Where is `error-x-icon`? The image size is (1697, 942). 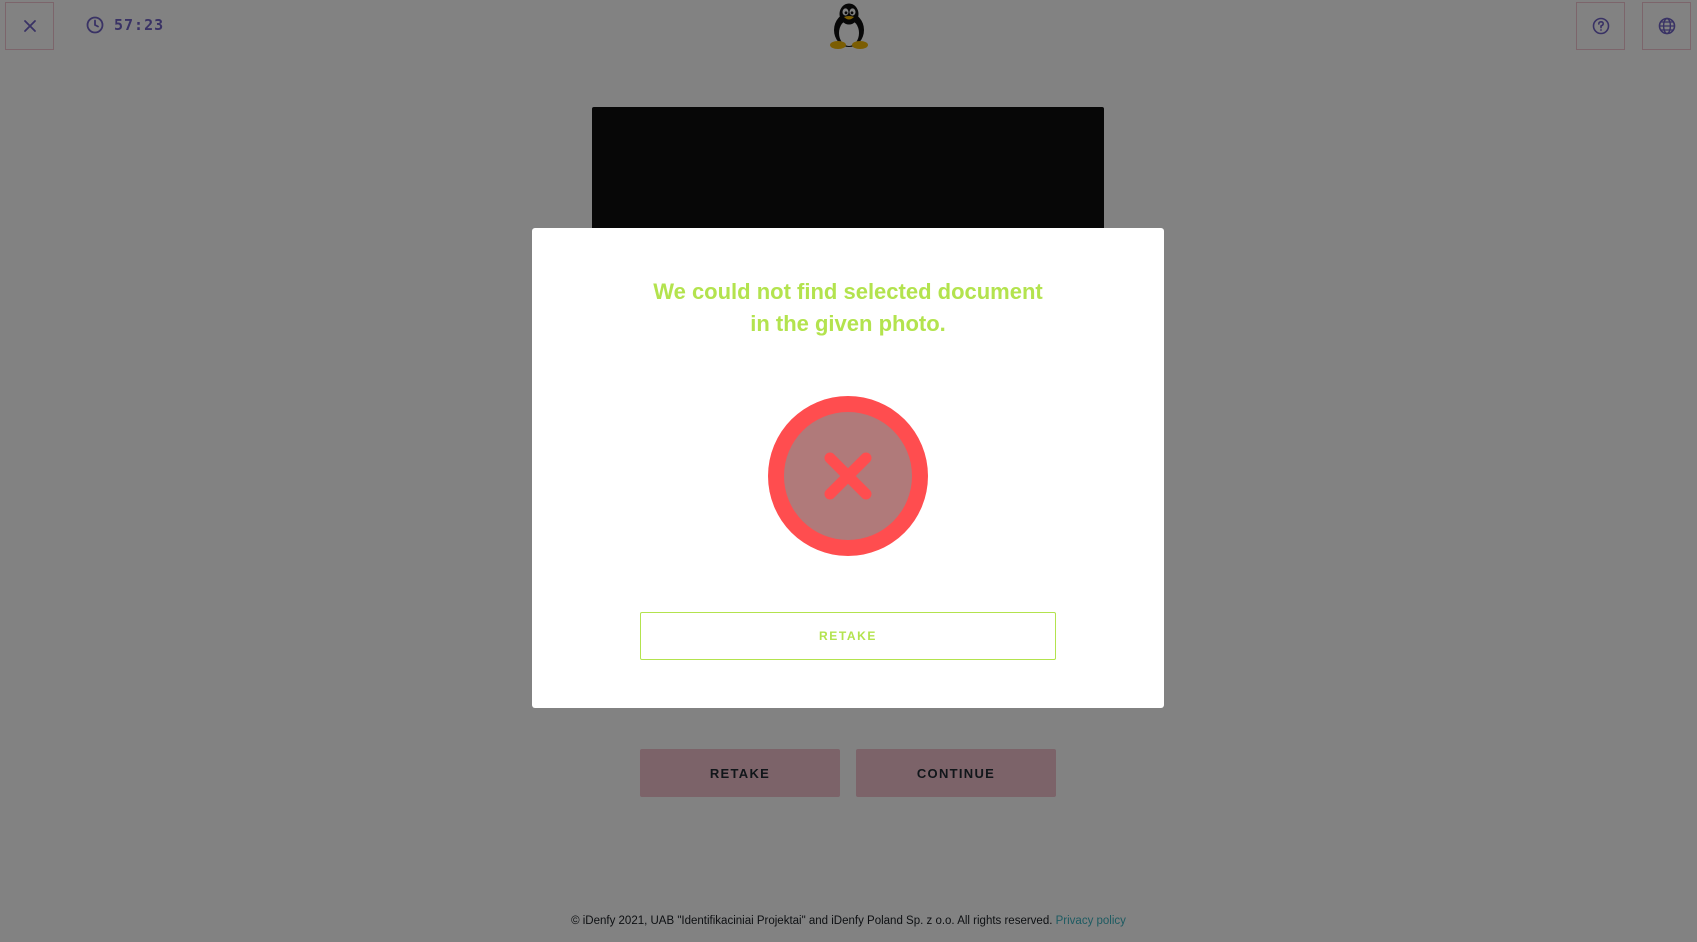
error-x-icon is located at coordinates (848, 476).